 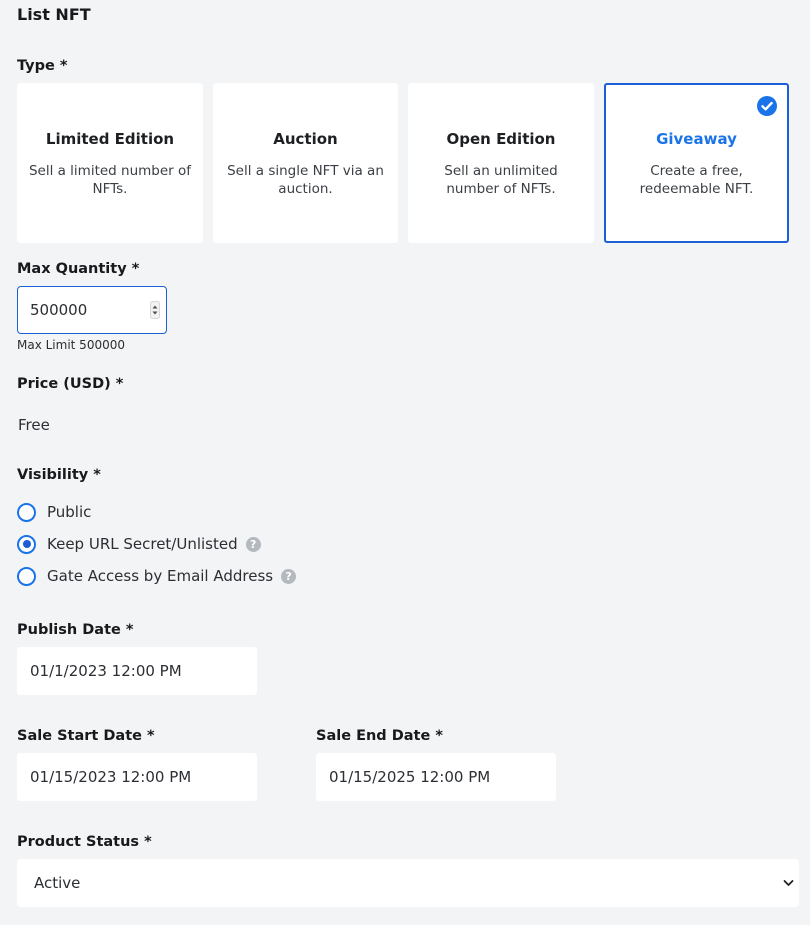 What do you see at coordinates (106, 671) in the screenshot?
I see `publish-date-value: 01/1/2023 12:00 PM` at bounding box center [106, 671].